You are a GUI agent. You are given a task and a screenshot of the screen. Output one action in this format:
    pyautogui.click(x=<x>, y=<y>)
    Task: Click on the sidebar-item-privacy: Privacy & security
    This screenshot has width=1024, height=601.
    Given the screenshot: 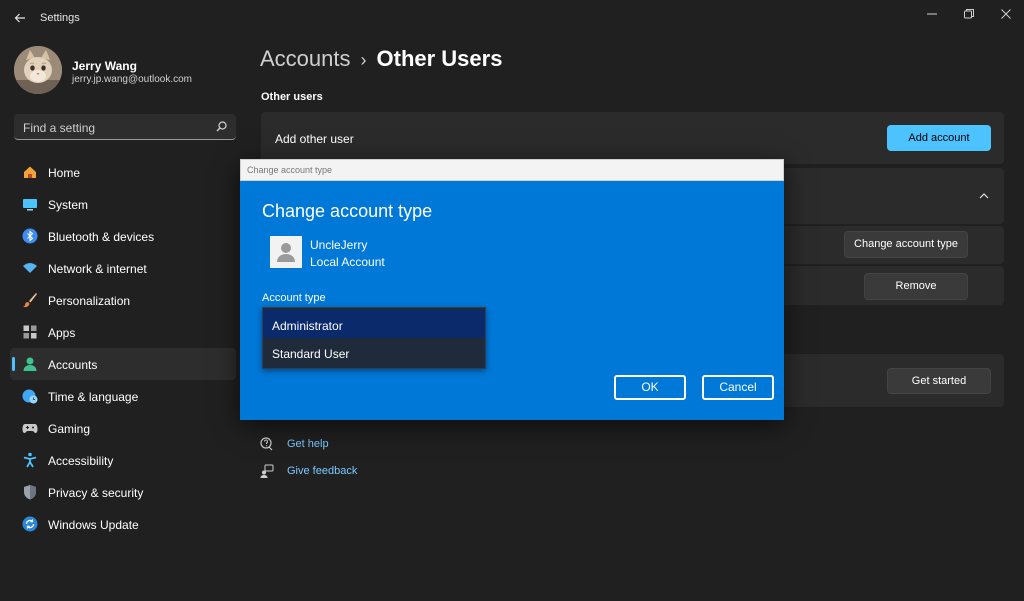 What is the action you would take?
    pyautogui.click(x=123, y=492)
    